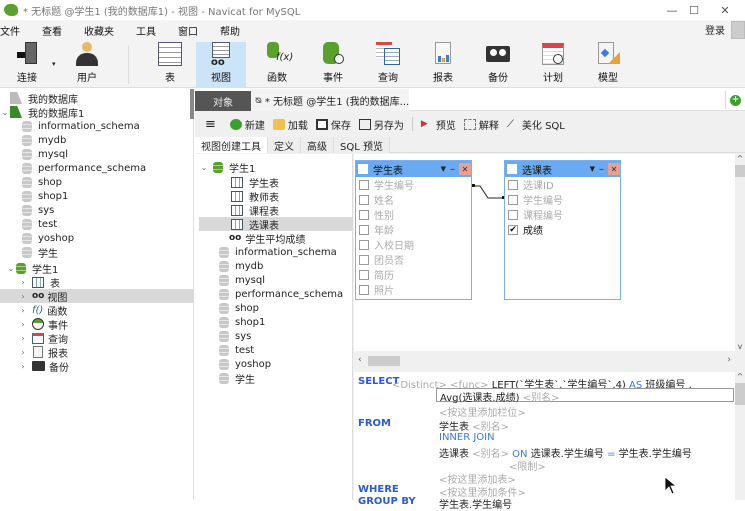 This screenshot has height=511, width=745. I want to click on load-button: 加载, so click(290, 124).